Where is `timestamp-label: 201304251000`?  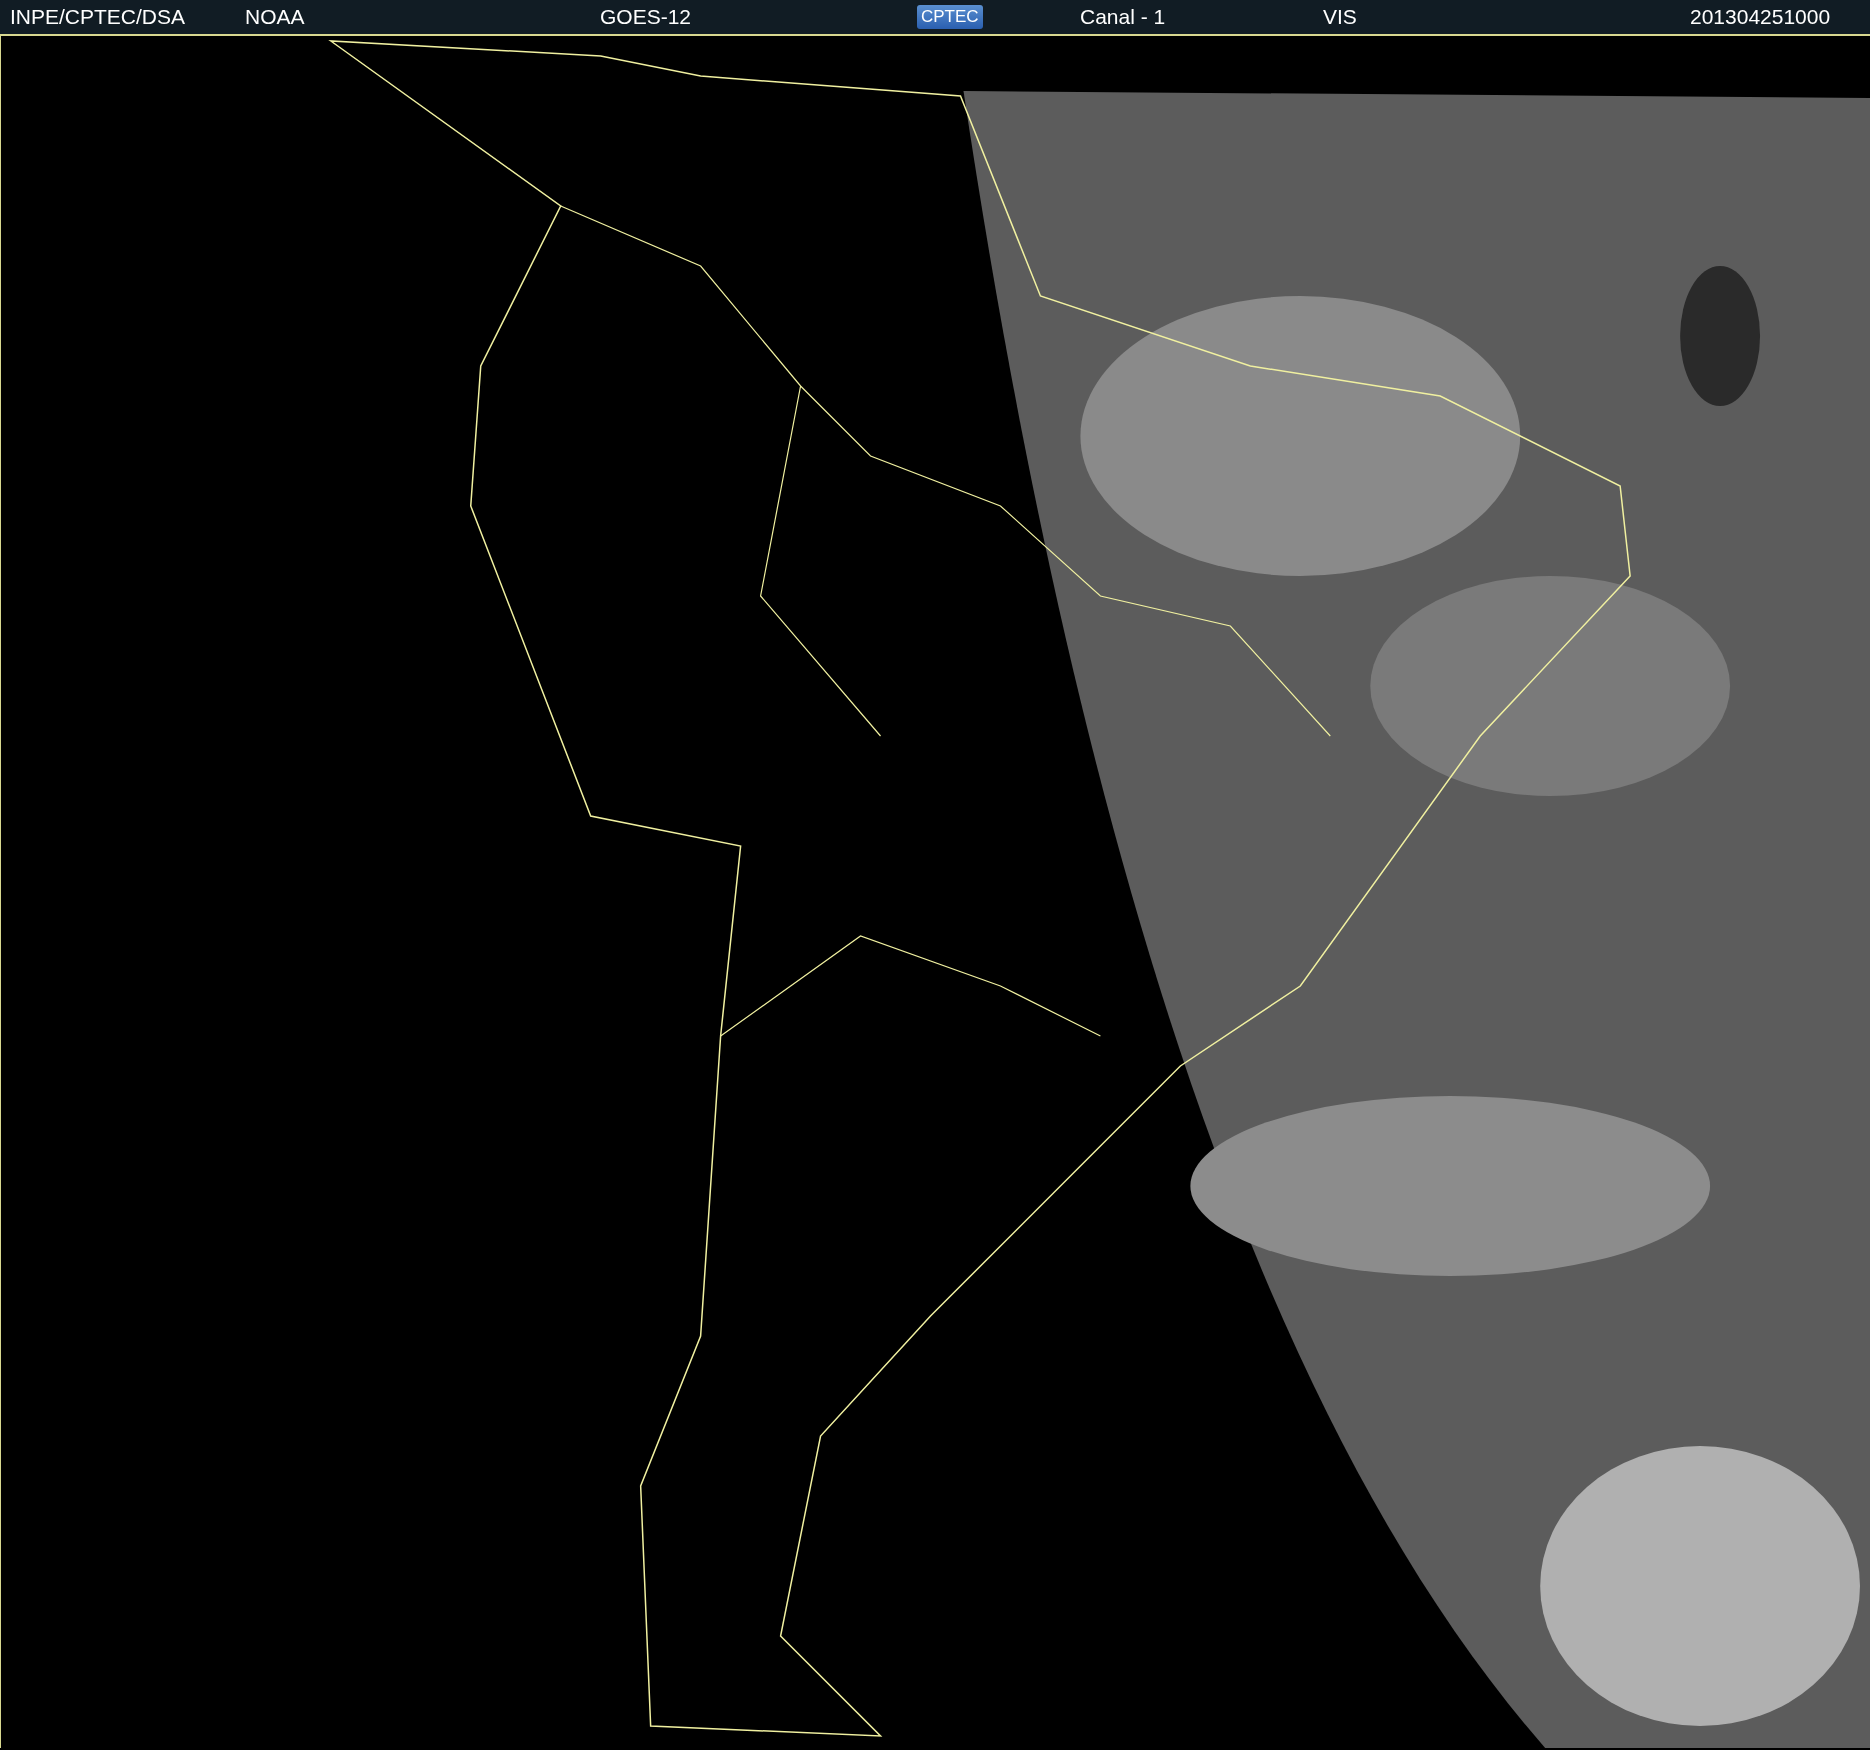 timestamp-label: 201304251000 is located at coordinates (1761, 17).